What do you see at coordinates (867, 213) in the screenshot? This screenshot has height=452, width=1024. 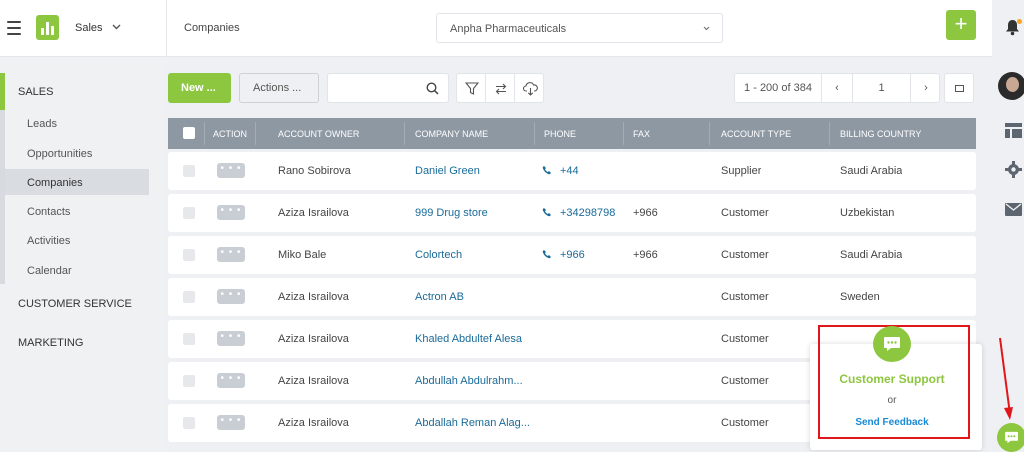 I see `billing-country: Uzbekistan` at bounding box center [867, 213].